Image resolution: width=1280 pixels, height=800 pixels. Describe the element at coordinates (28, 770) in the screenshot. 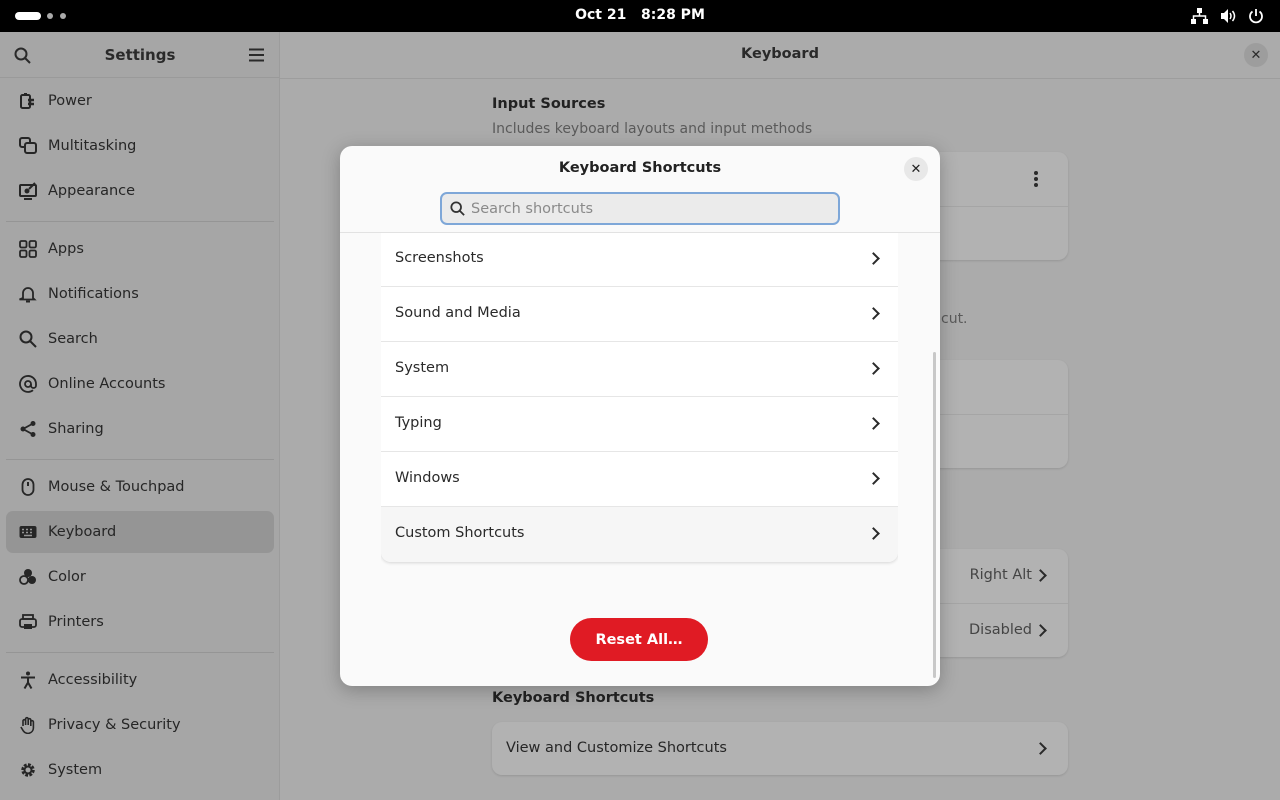

I see `gear-icon` at that location.